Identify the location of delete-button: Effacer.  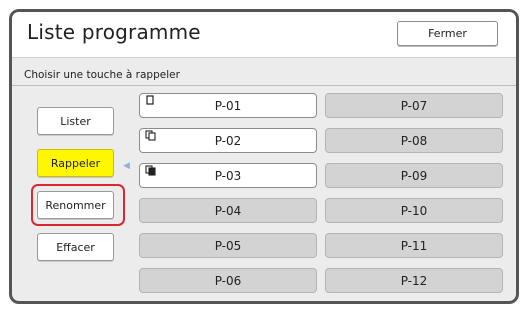
(75, 247).